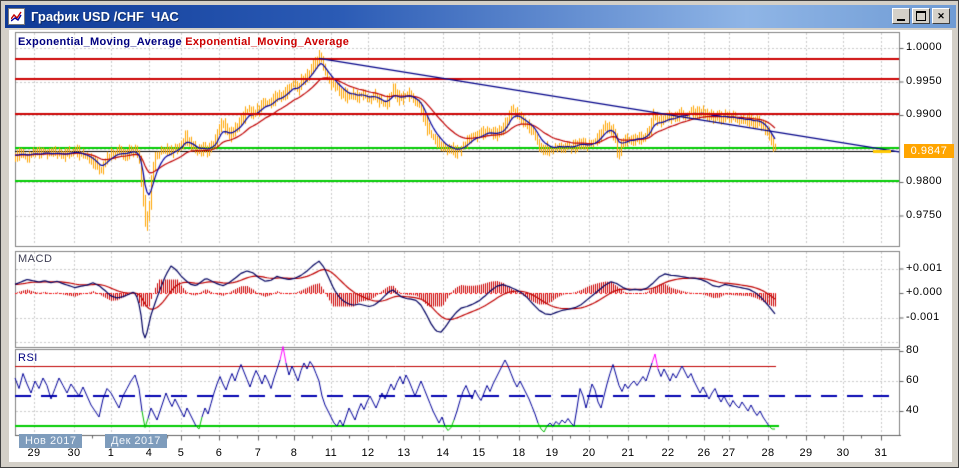 This screenshot has height=468, width=959. Describe the element at coordinates (404, 453) in the screenshot. I see `time-axis-label: 13` at that location.